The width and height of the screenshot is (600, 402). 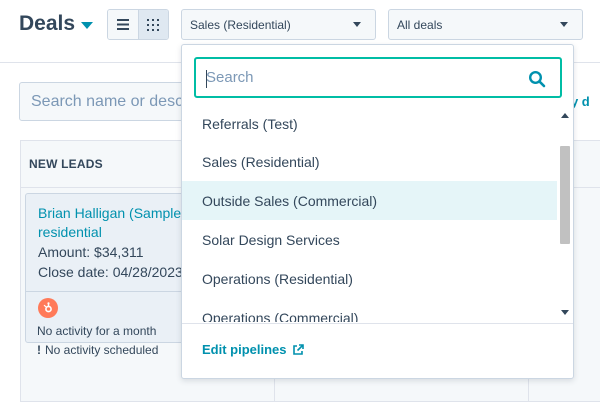 What do you see at coordinates (565, 195) in the screenshot?
I see `scrollbar-thumb` at bounding box center [565, 195].